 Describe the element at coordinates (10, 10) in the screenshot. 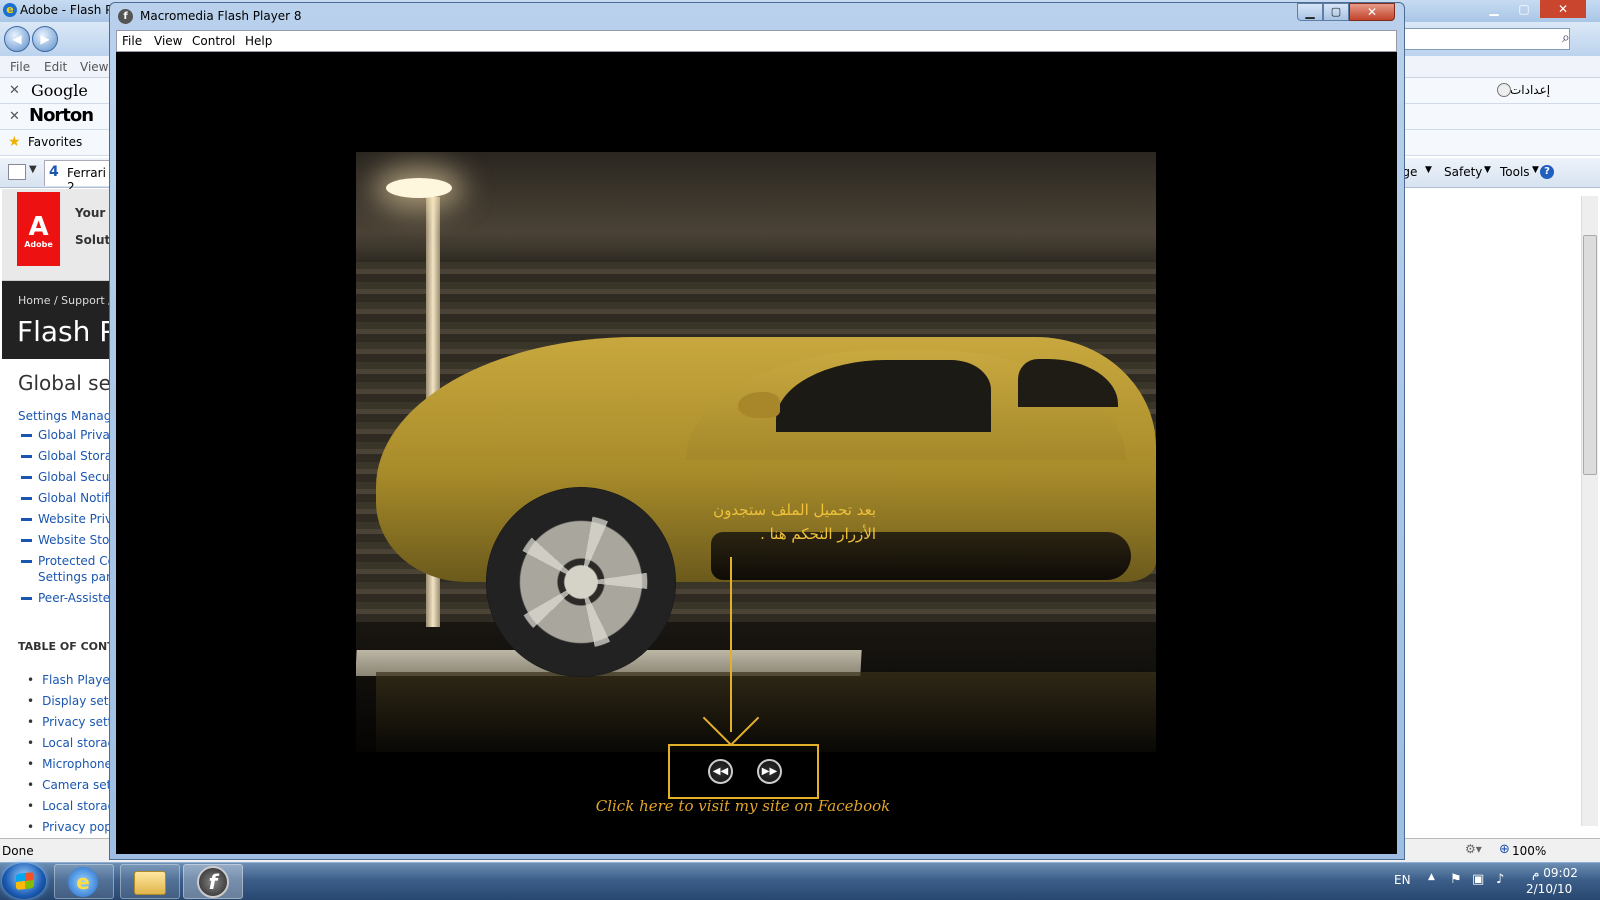

I see `ie-icon: e` at that location.